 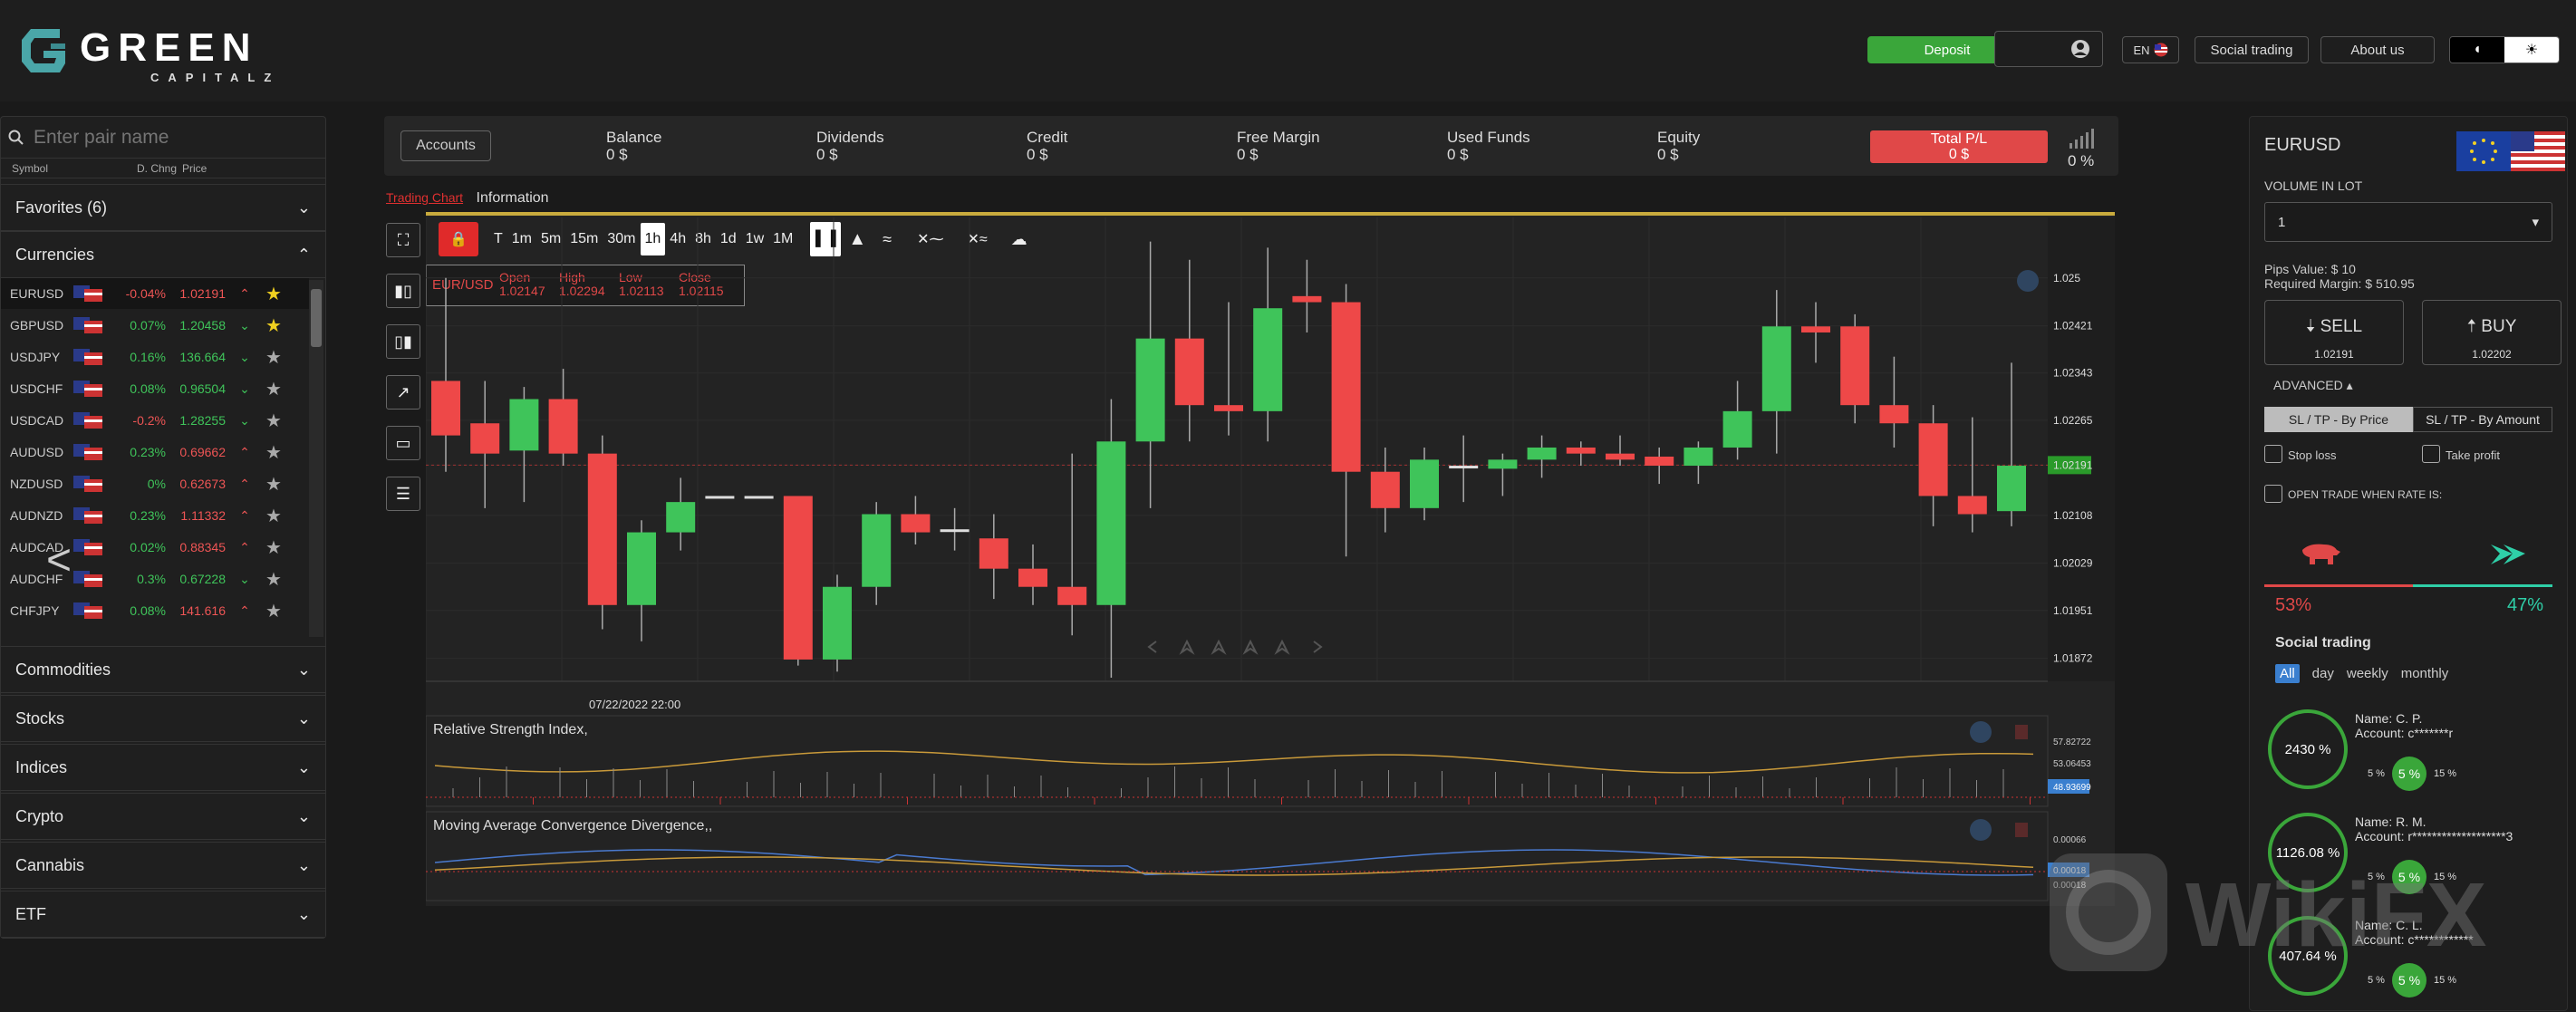 I want to click on tab-weekly: weekly, so click(x=2367, y=673).